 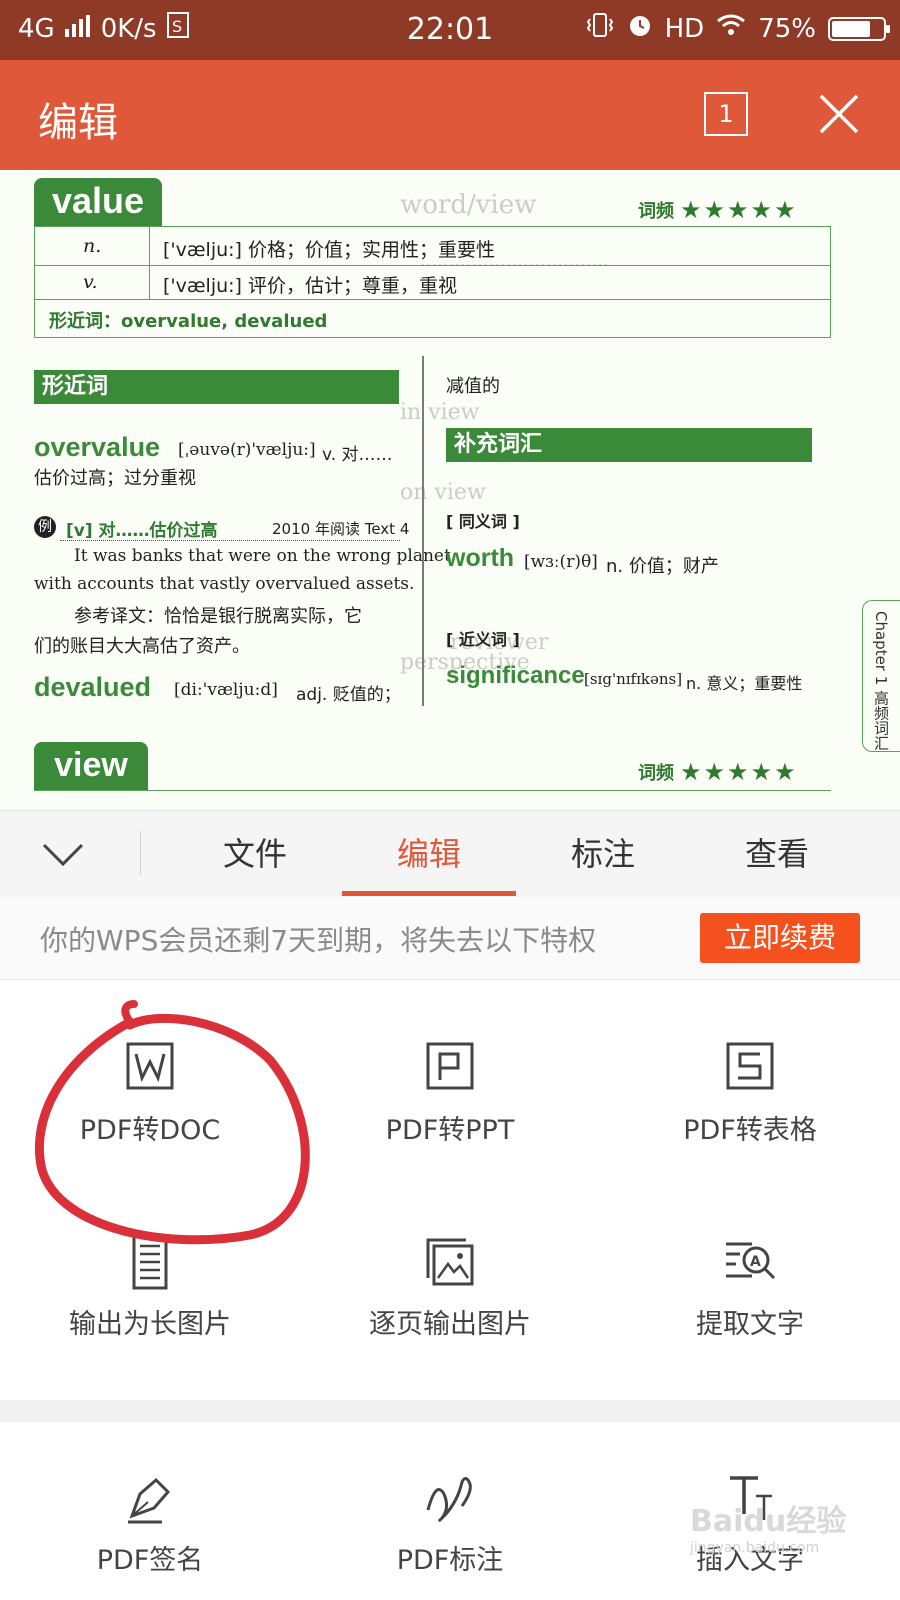 I want to click on tool-label: PDF标注, so click(x=450, y=1560).